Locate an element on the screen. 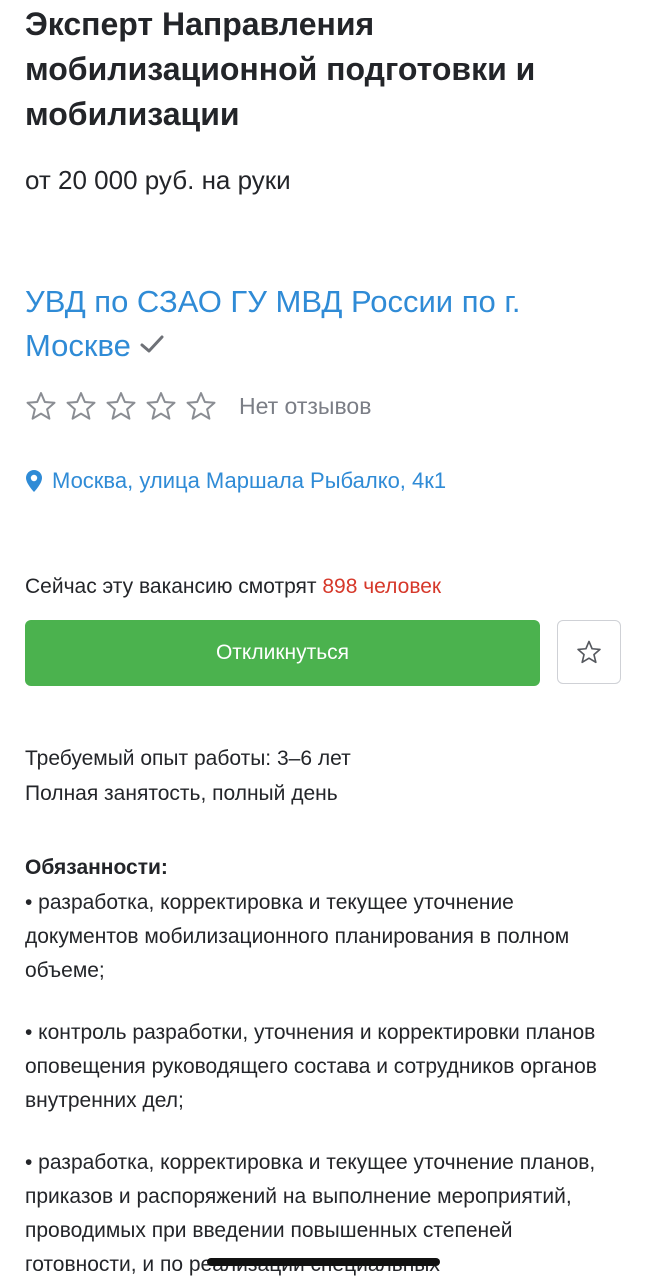 The width and height of the screenshot is (648, 1280). respond-button: Откликнуться is located at coordinates (282, 653).